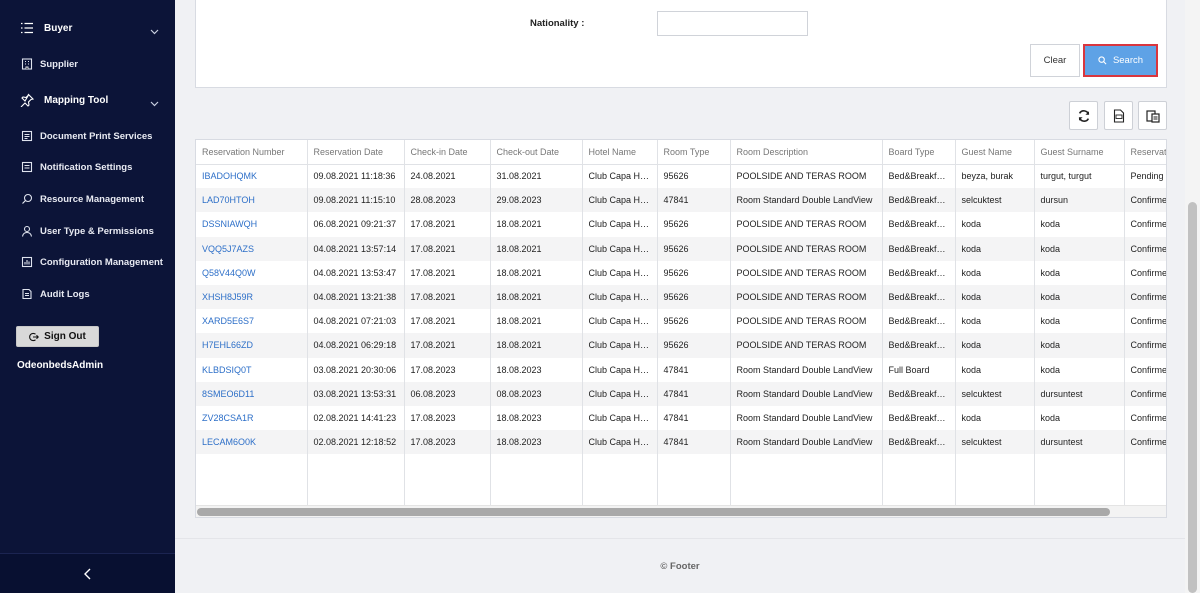  What do you see at coordinates (694, 418) in the screenshot?
I see `table-cell: 47841` at bounding box center [694, 418].